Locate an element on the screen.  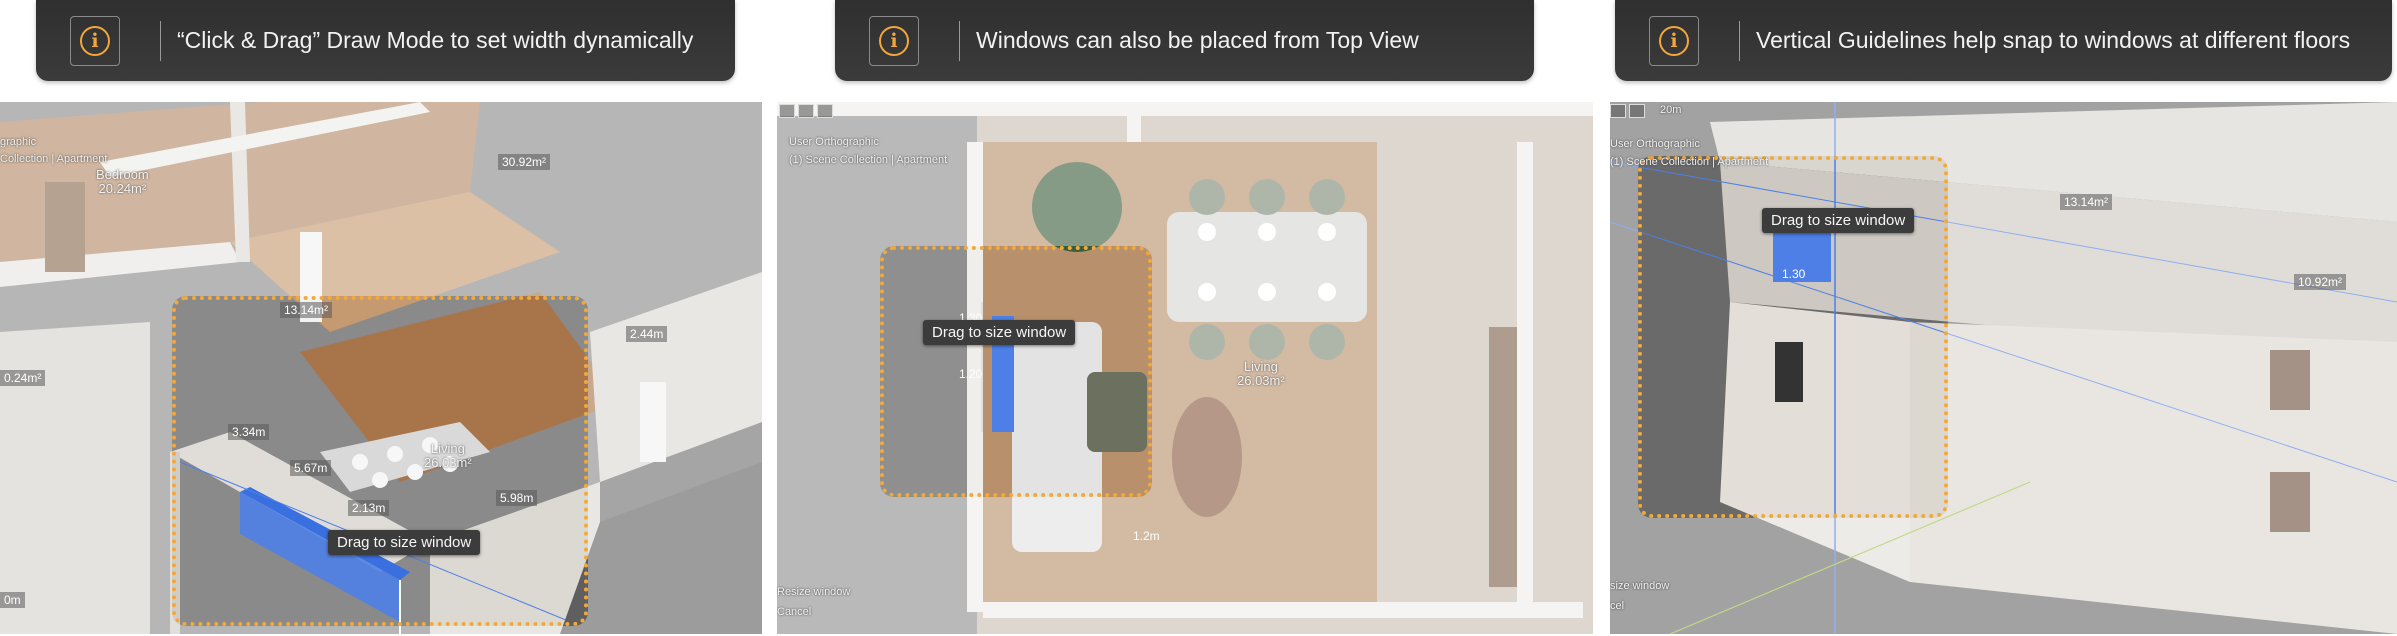
area-tag: 10.92m² is located at coordinates (2320, 282).